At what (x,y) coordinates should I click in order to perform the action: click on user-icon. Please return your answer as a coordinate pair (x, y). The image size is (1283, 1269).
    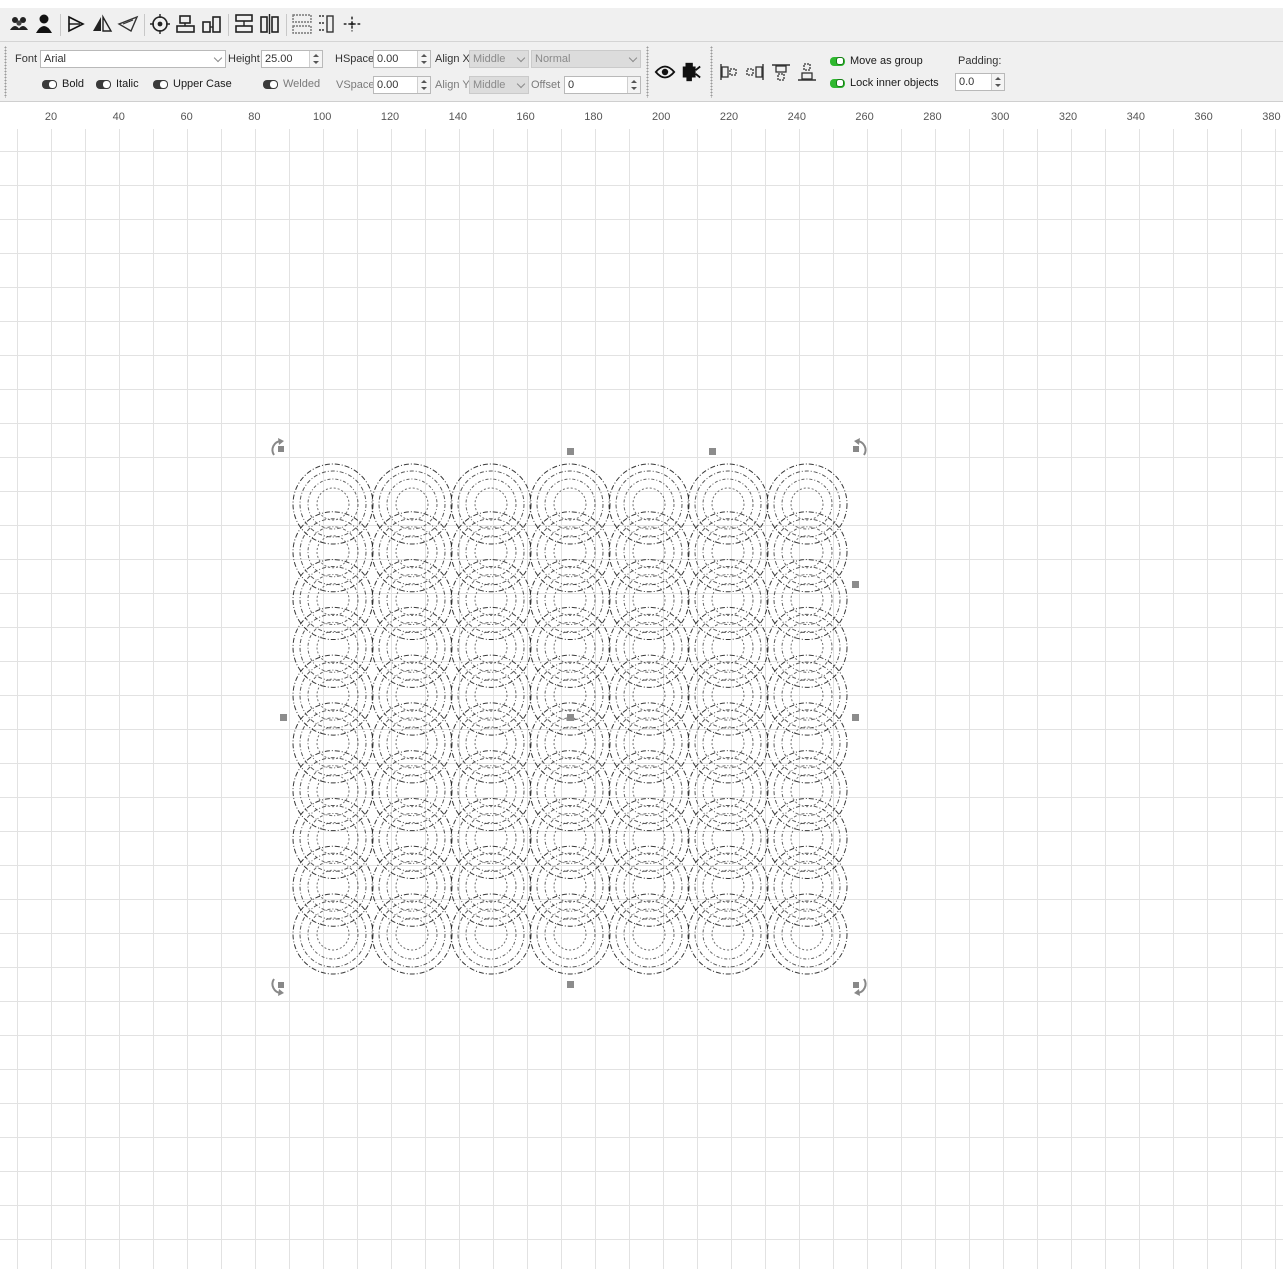
    Looking at the image, I should click on (44, 24).